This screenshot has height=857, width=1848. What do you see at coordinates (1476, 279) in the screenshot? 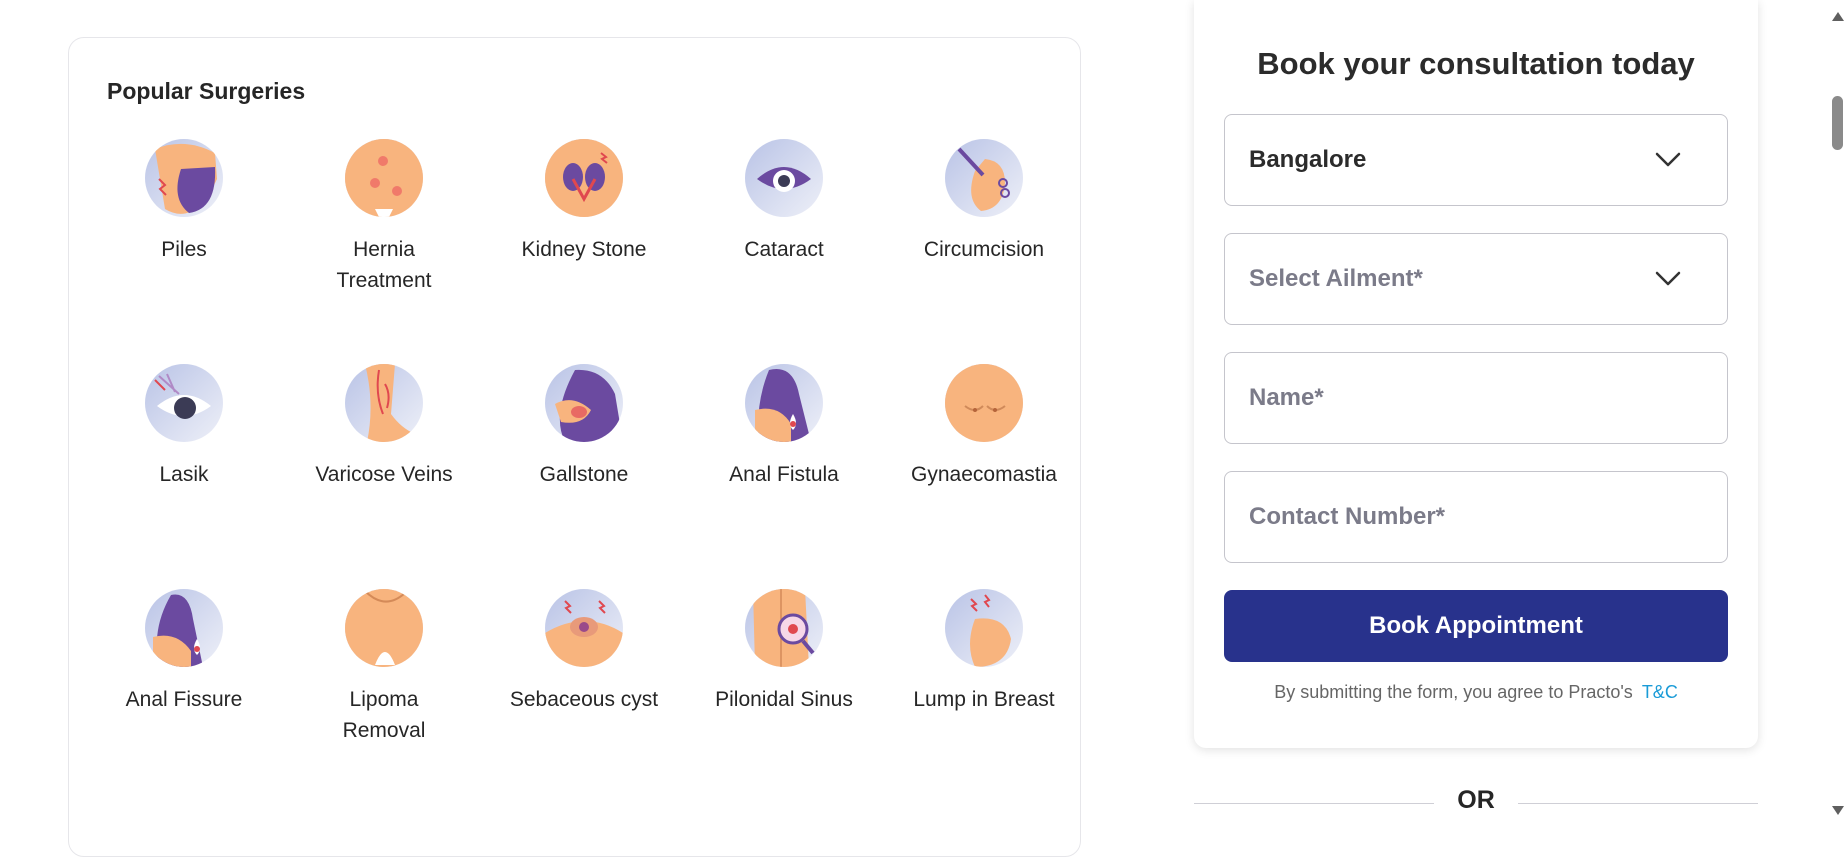
I see `ailment-select: Select Ailment*` at bounding box center [1476, 279].